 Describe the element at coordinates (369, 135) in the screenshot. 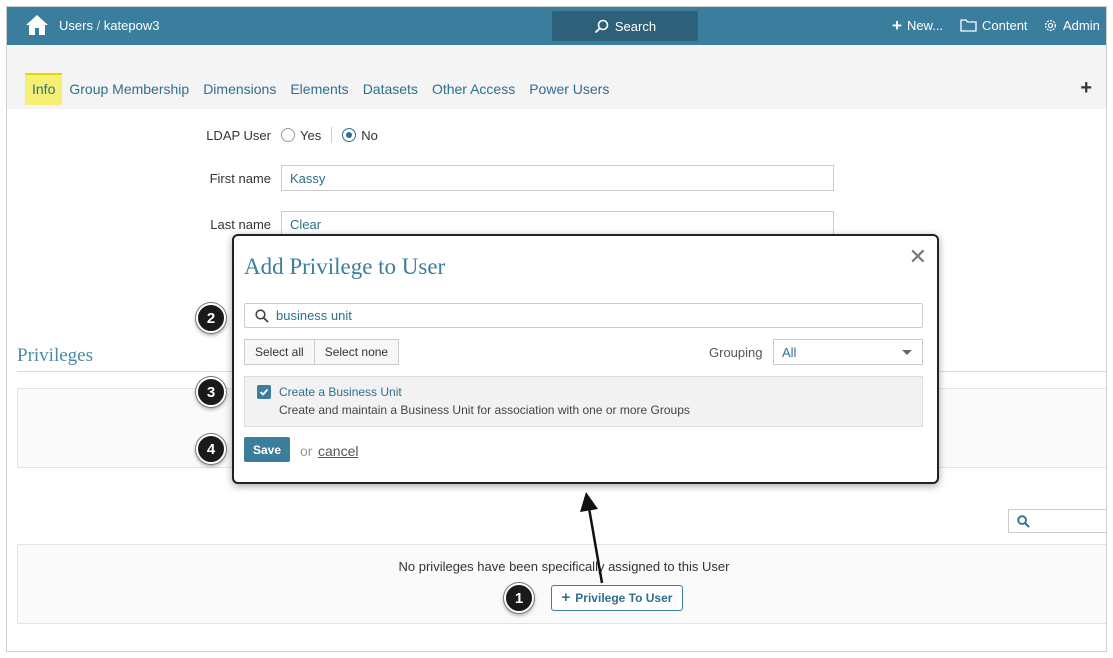

I see `ldap-no-label: No` at that location.